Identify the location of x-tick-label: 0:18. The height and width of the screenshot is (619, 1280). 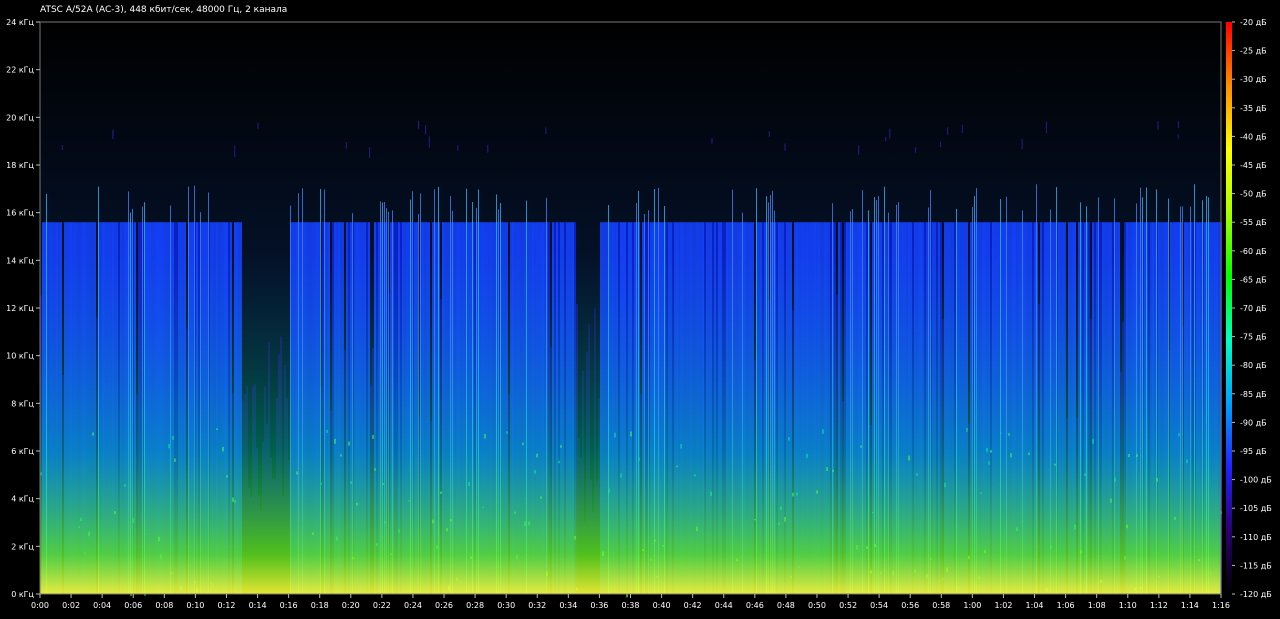
(320, 605).